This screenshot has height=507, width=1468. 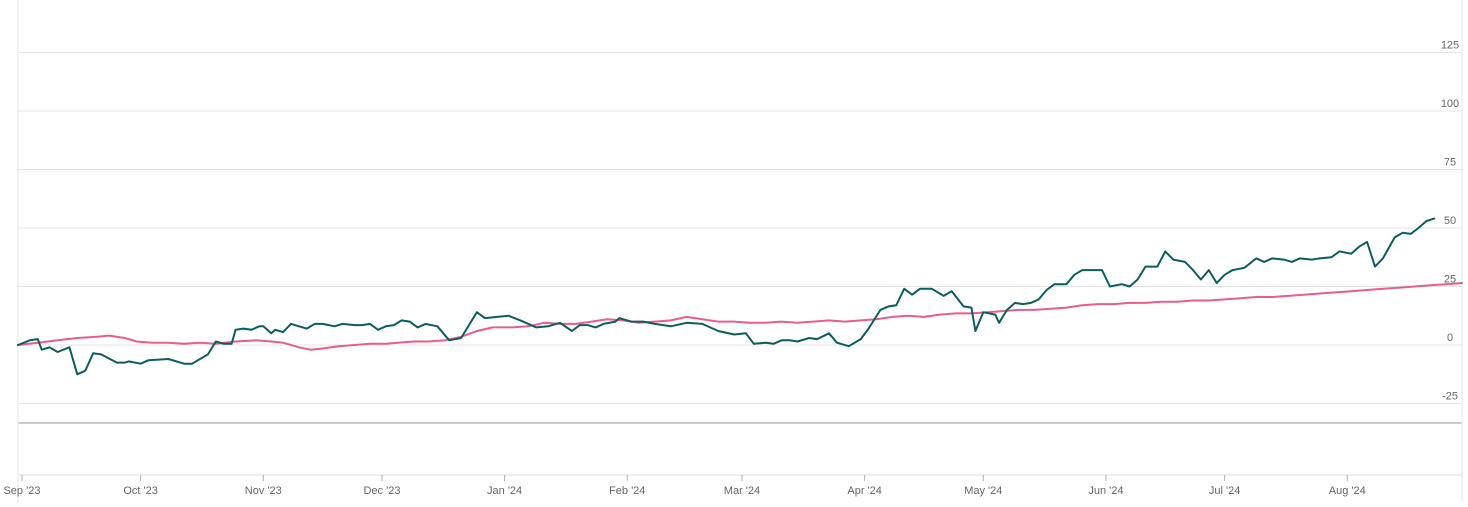 What do you see at coordinates (1450, 397) in the screenshot?
I see `y-tick-label: -25` at bounding box center [1450, 397].